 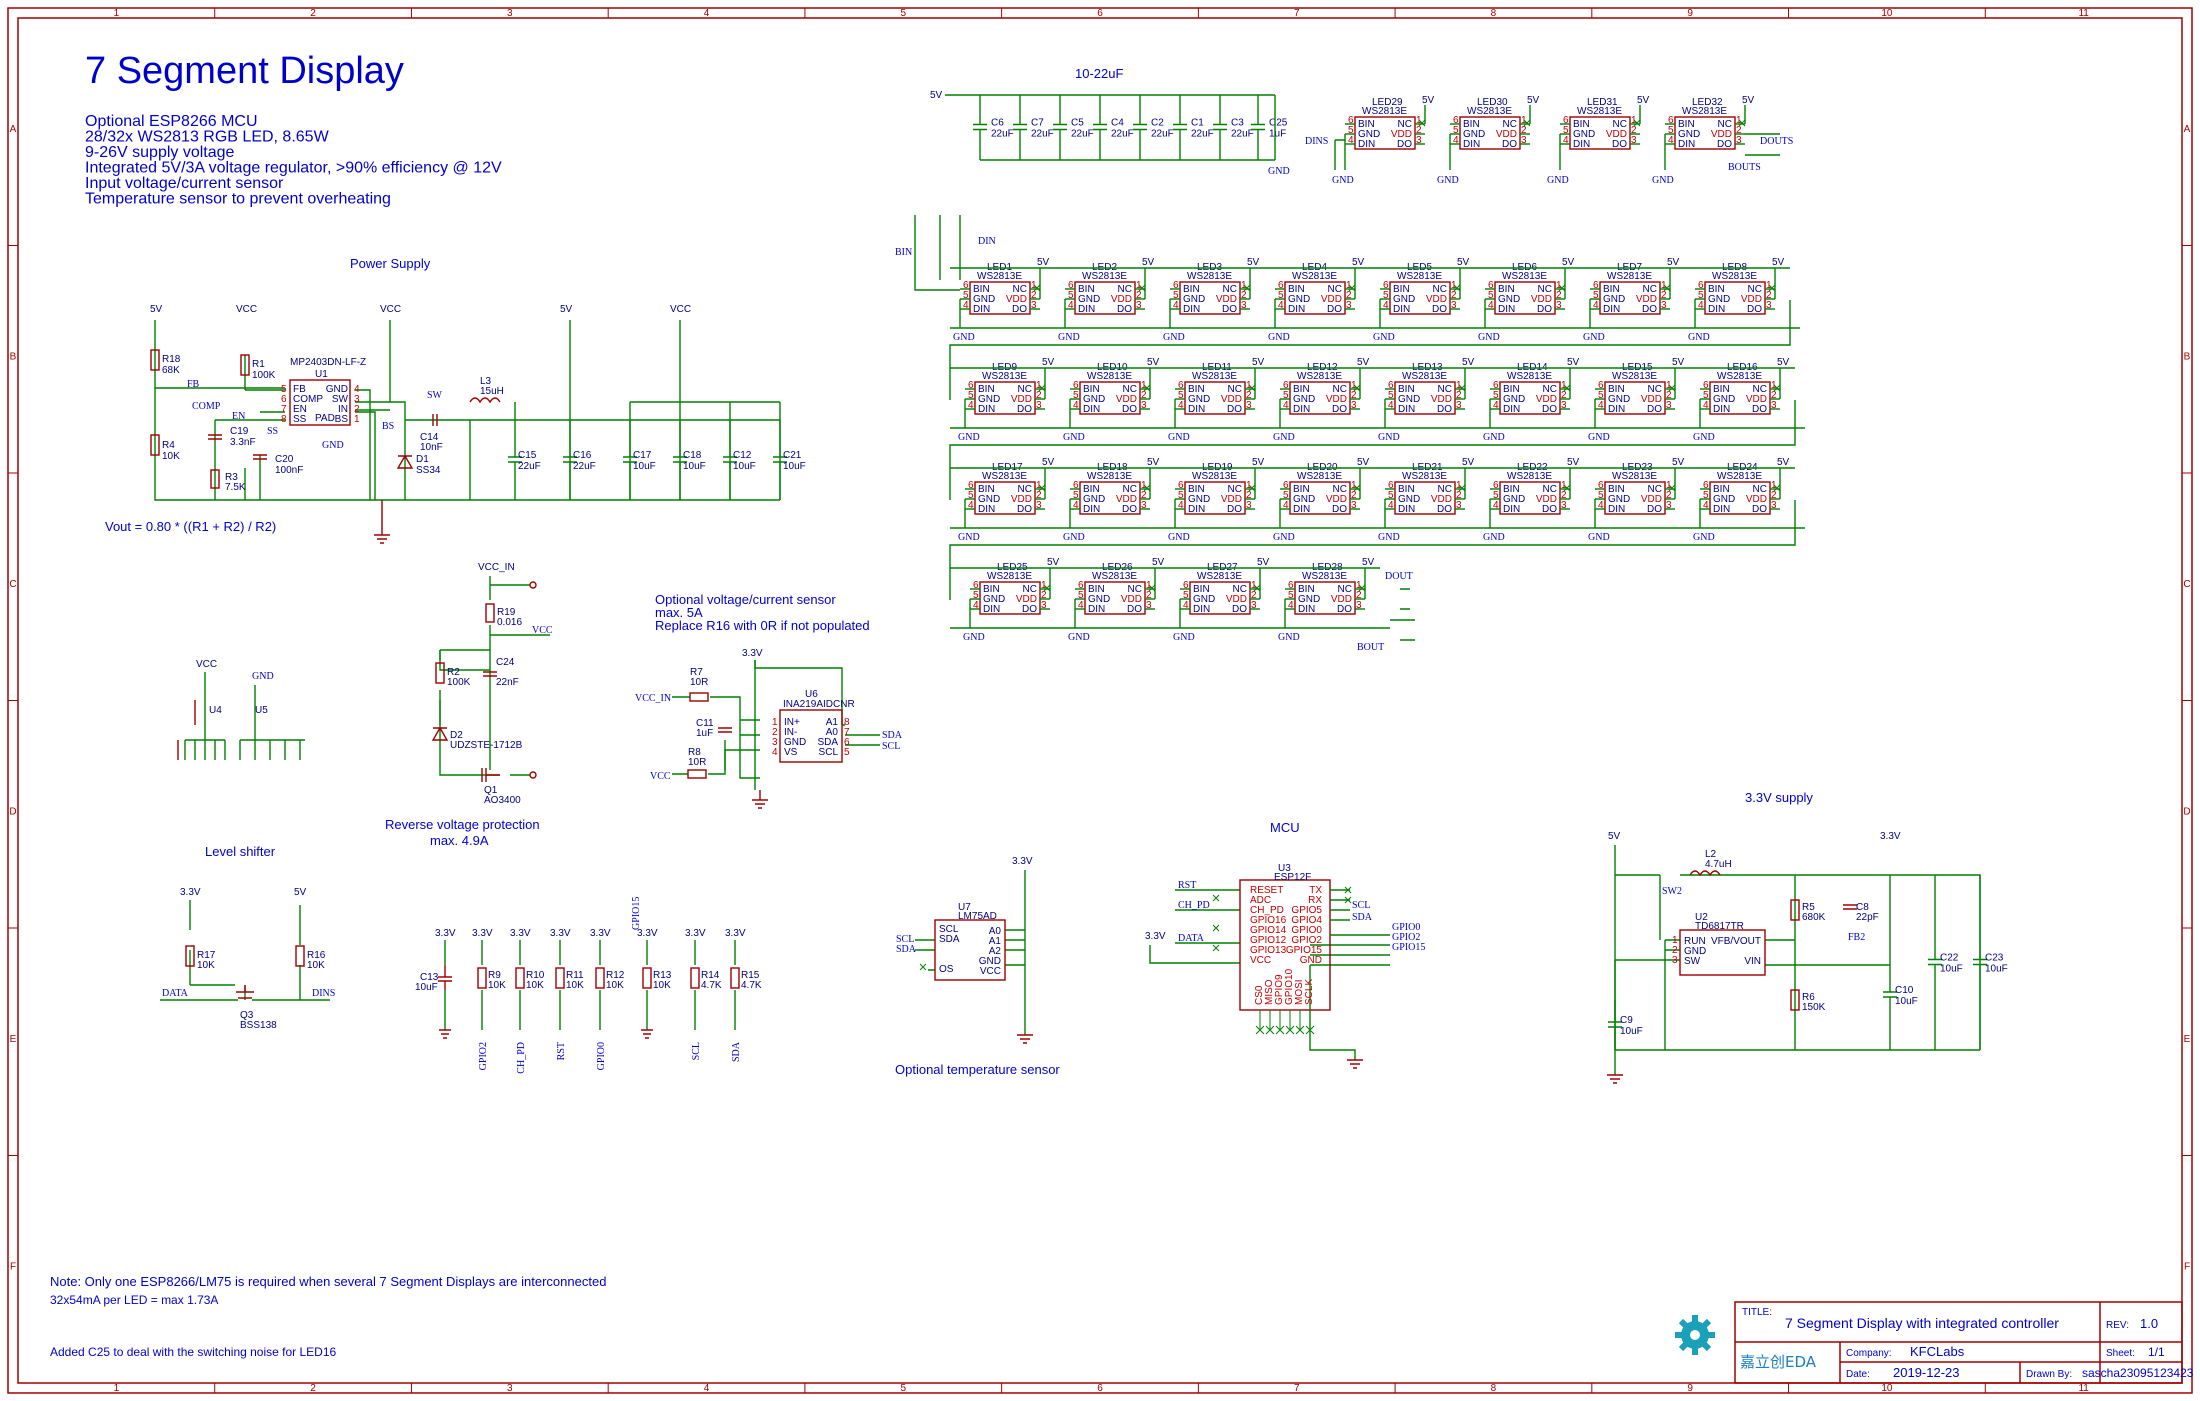 I want to click on tb-drawn-by: sascha23095123423, so click(x=2138, y=1373).